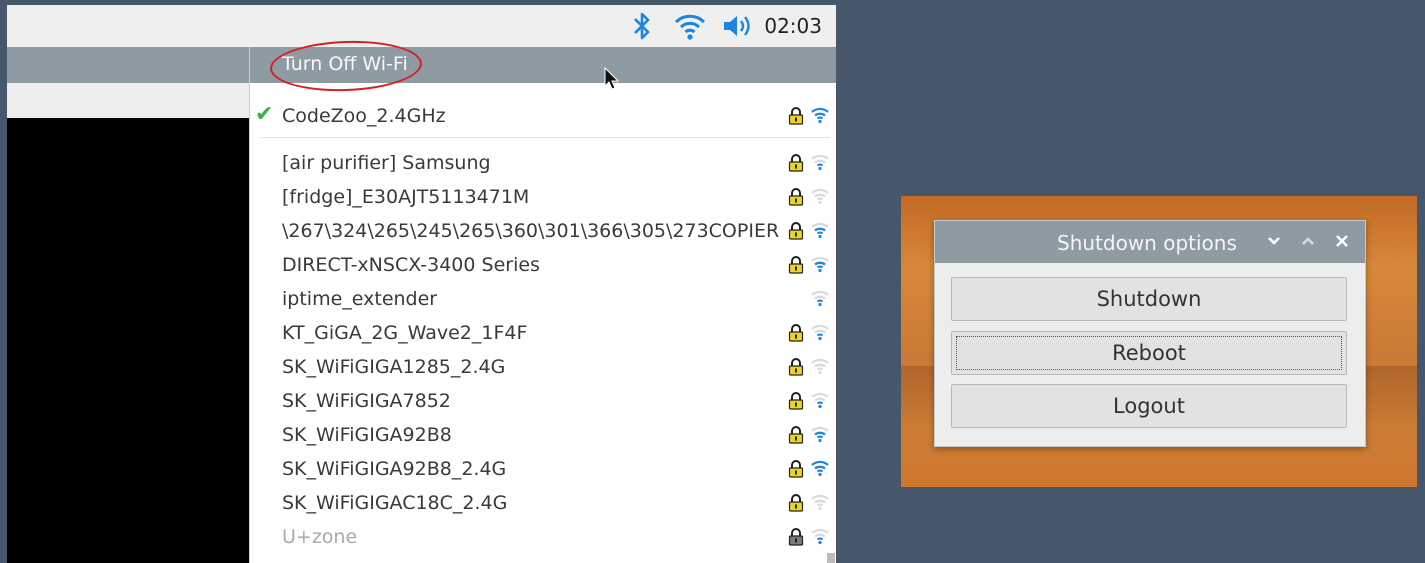 Image resolution: width=1425 pixels, height=563 pixels. I want to click on network-item: iptime_extender, so click(543, 300).